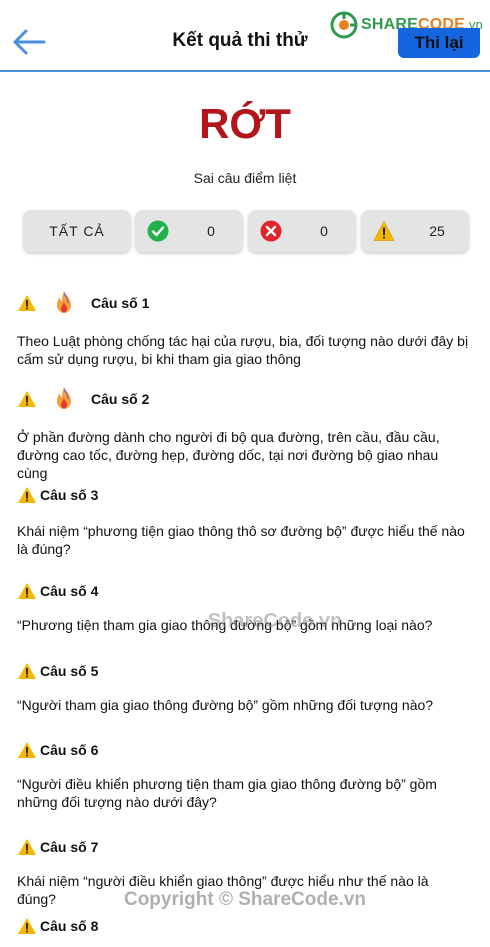 The height and width of the screenshot is (947, 490). Describe the element at coordinates (324, 231) in the screenshot. I see `wrong-count: 0` at that location.